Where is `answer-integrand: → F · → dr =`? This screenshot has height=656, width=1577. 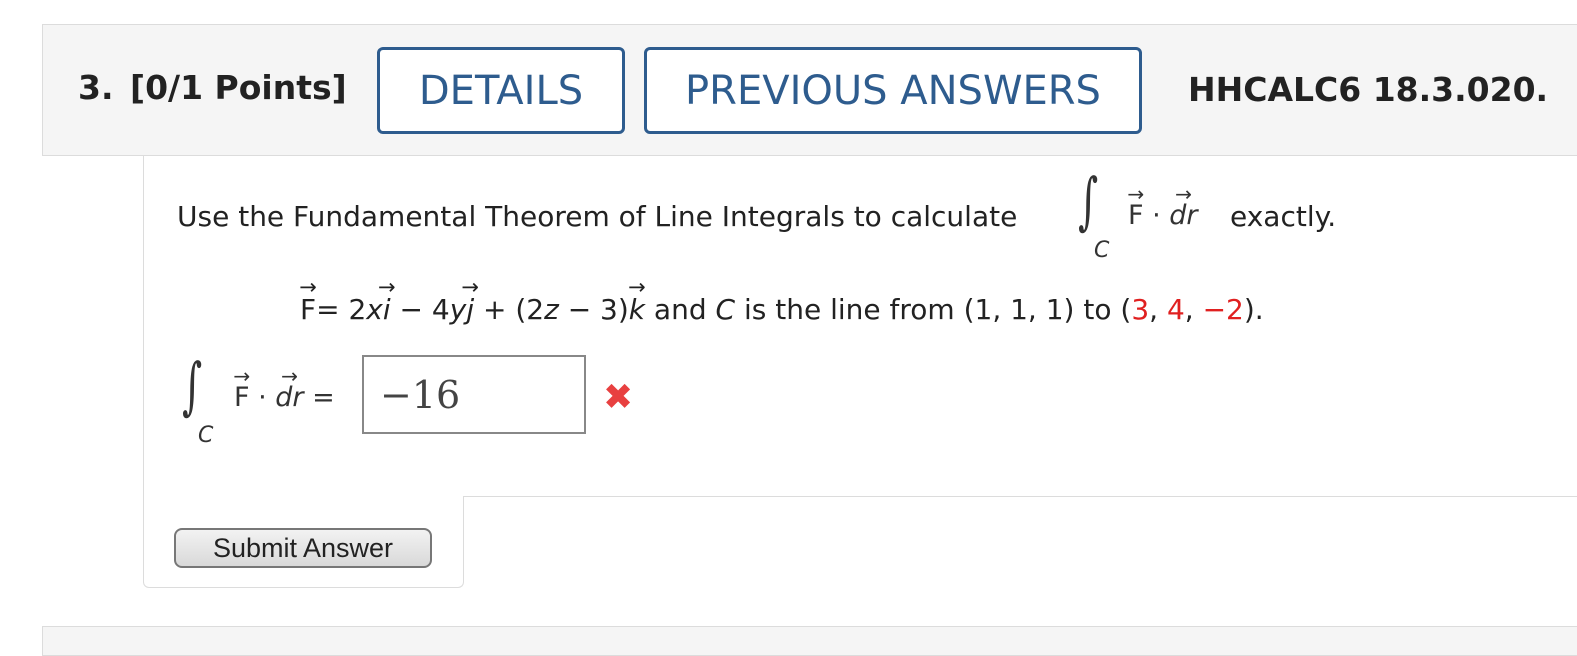 answer-integrand: → F · → dr = is located at coordinates (284, 388).